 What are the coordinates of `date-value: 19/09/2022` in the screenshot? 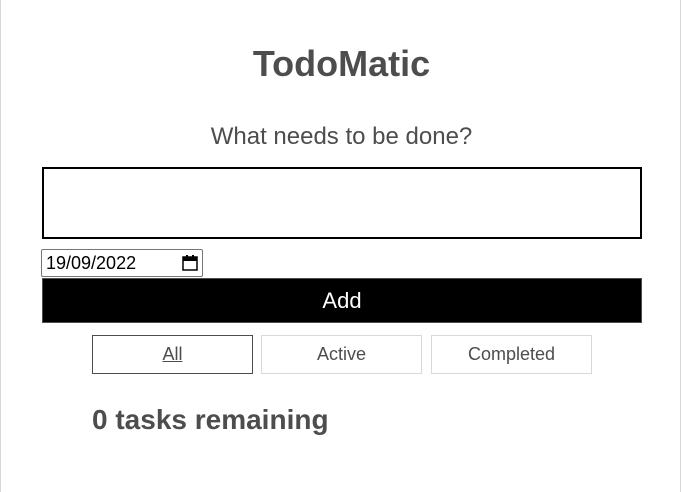 It's located at (91, 262).